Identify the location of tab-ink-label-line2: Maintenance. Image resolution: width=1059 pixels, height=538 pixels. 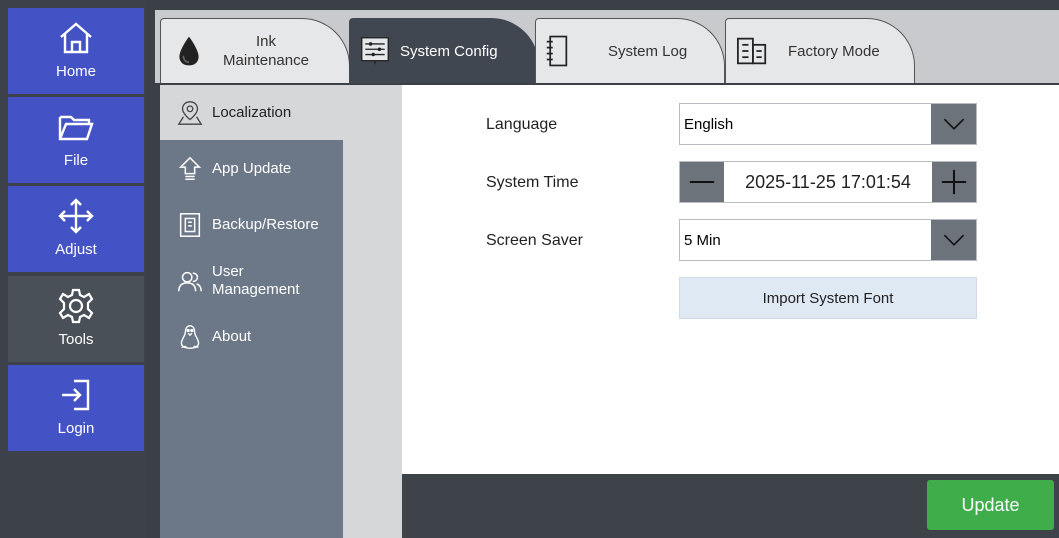
(266, 60).